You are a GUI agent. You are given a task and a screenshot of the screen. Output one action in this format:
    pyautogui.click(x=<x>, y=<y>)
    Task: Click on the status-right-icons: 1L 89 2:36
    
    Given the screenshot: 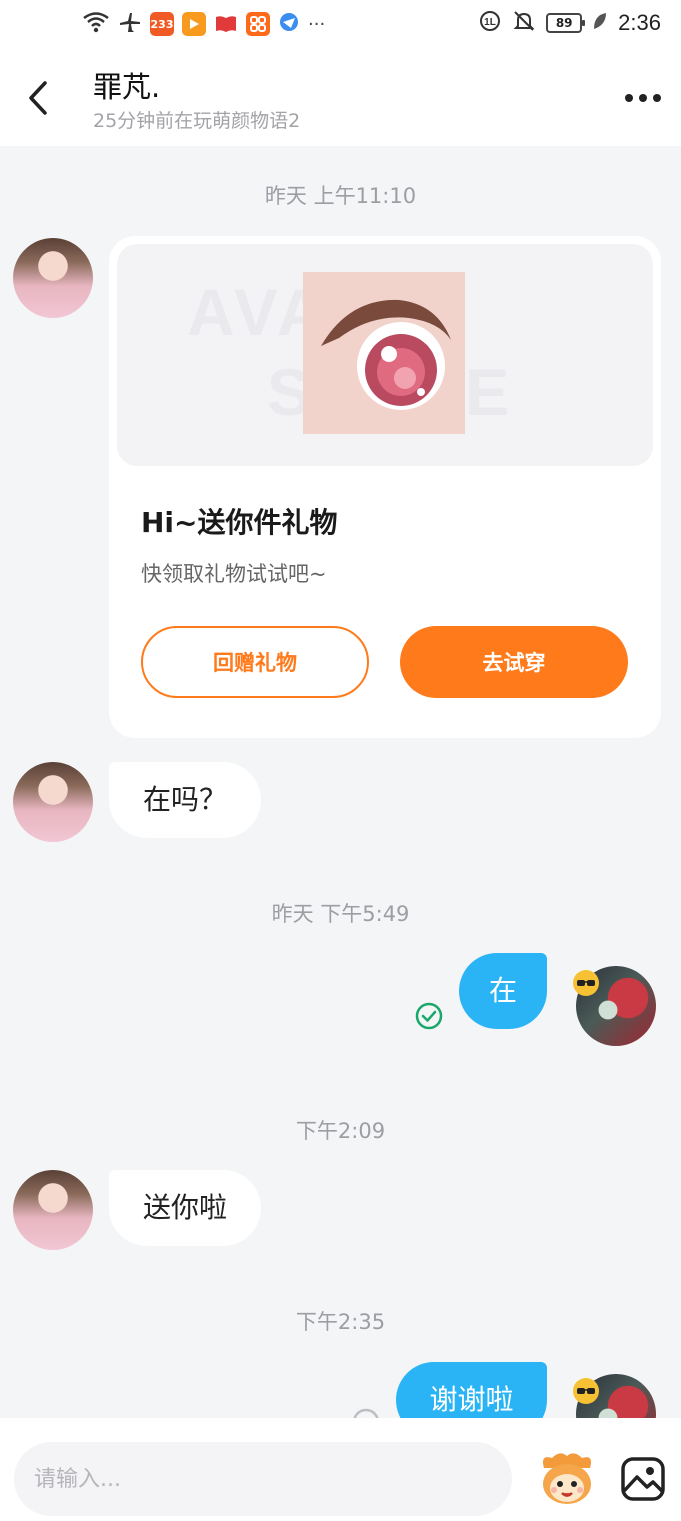 What is the action you would take?
    pyautogui.click(x=569, y=23)
    